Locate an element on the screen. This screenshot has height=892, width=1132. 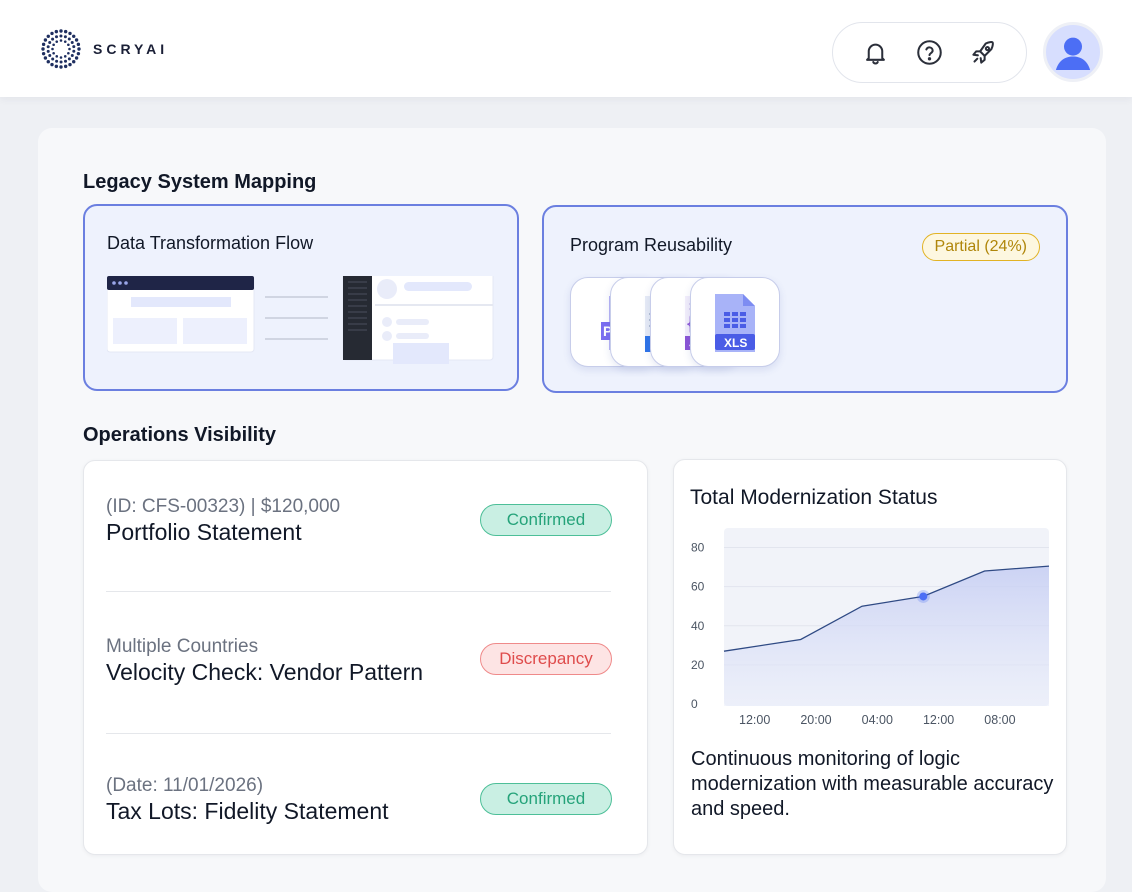
data-transformation-title: Data Transformation Flow is located at coordinates (210, 243).